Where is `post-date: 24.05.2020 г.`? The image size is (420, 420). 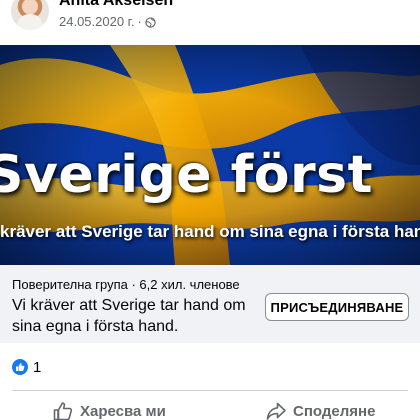
post-date: 24.05.2020 г. is located at coordinates (96, 21).